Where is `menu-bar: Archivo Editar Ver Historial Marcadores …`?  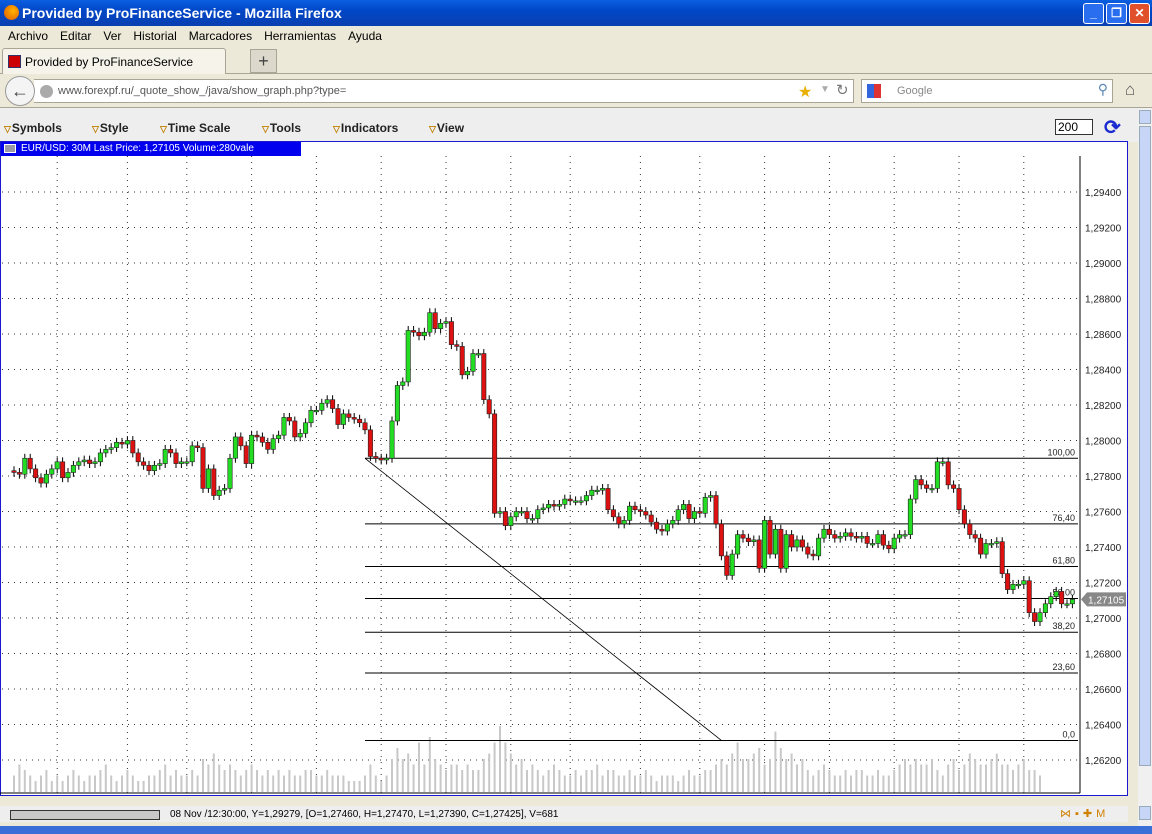 menu-bar: Archivo Editar Ver Historial Marcadores … is located at coordinates (576, 36).